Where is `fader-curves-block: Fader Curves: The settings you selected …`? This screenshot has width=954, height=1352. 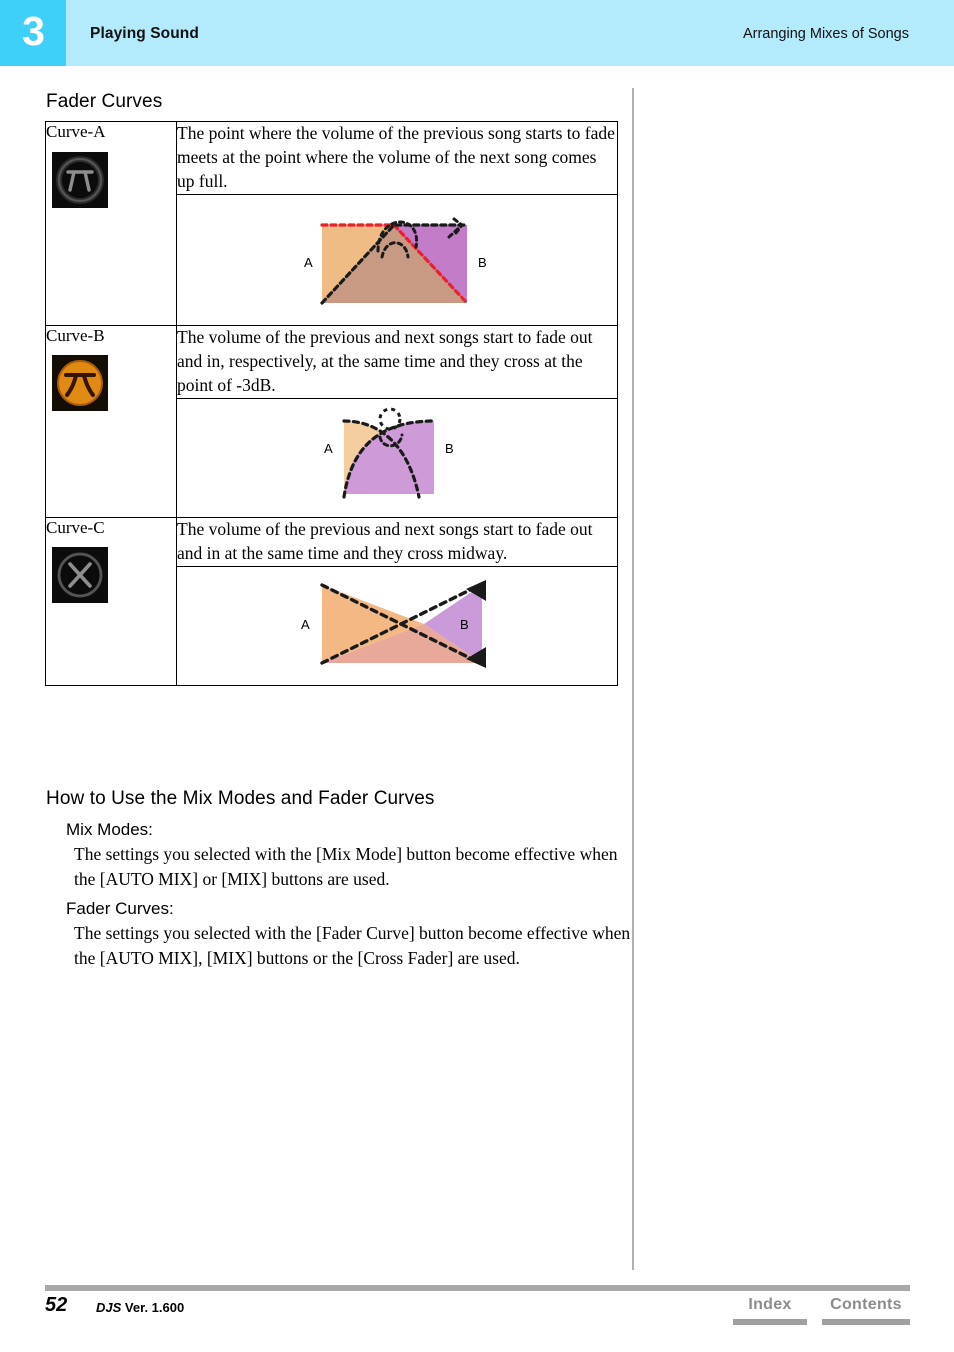 fader-curves-block: Fader Curves: The settings you selected … is located at coordinates (350, 935).